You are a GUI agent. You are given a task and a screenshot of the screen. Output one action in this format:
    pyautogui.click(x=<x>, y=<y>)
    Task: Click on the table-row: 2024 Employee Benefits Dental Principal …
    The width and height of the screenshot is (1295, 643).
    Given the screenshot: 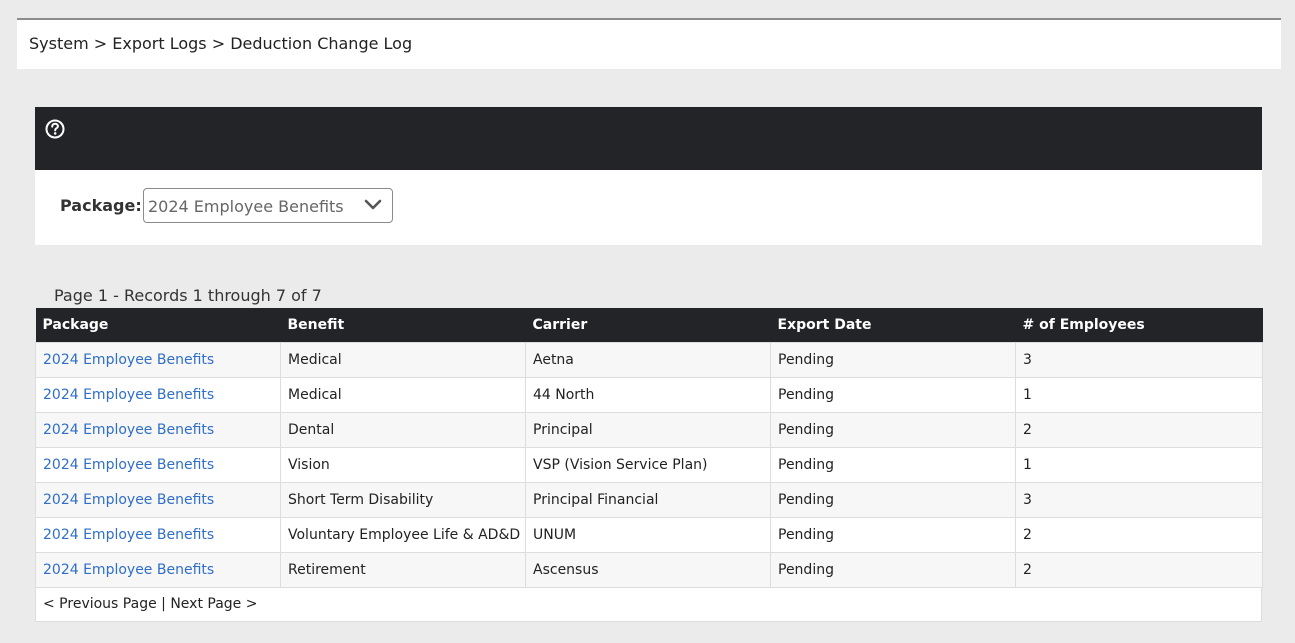 What is the action you would take?
    pyautogui.click(x=649, y=430)
    